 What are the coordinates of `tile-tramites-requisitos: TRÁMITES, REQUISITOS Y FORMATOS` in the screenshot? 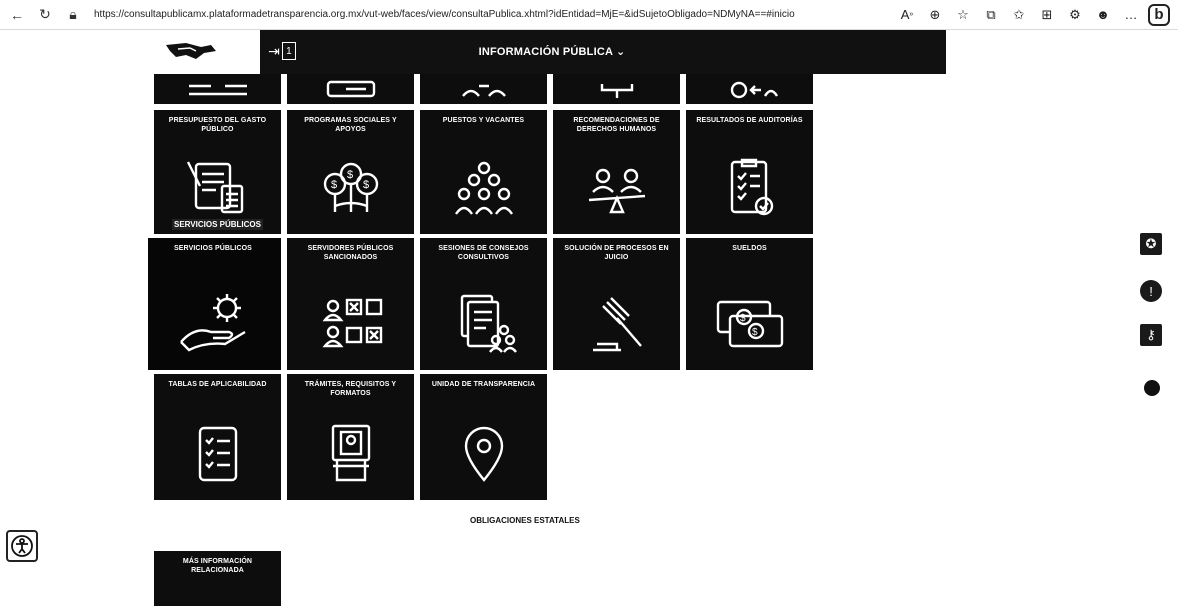 It's located at (350, 437).